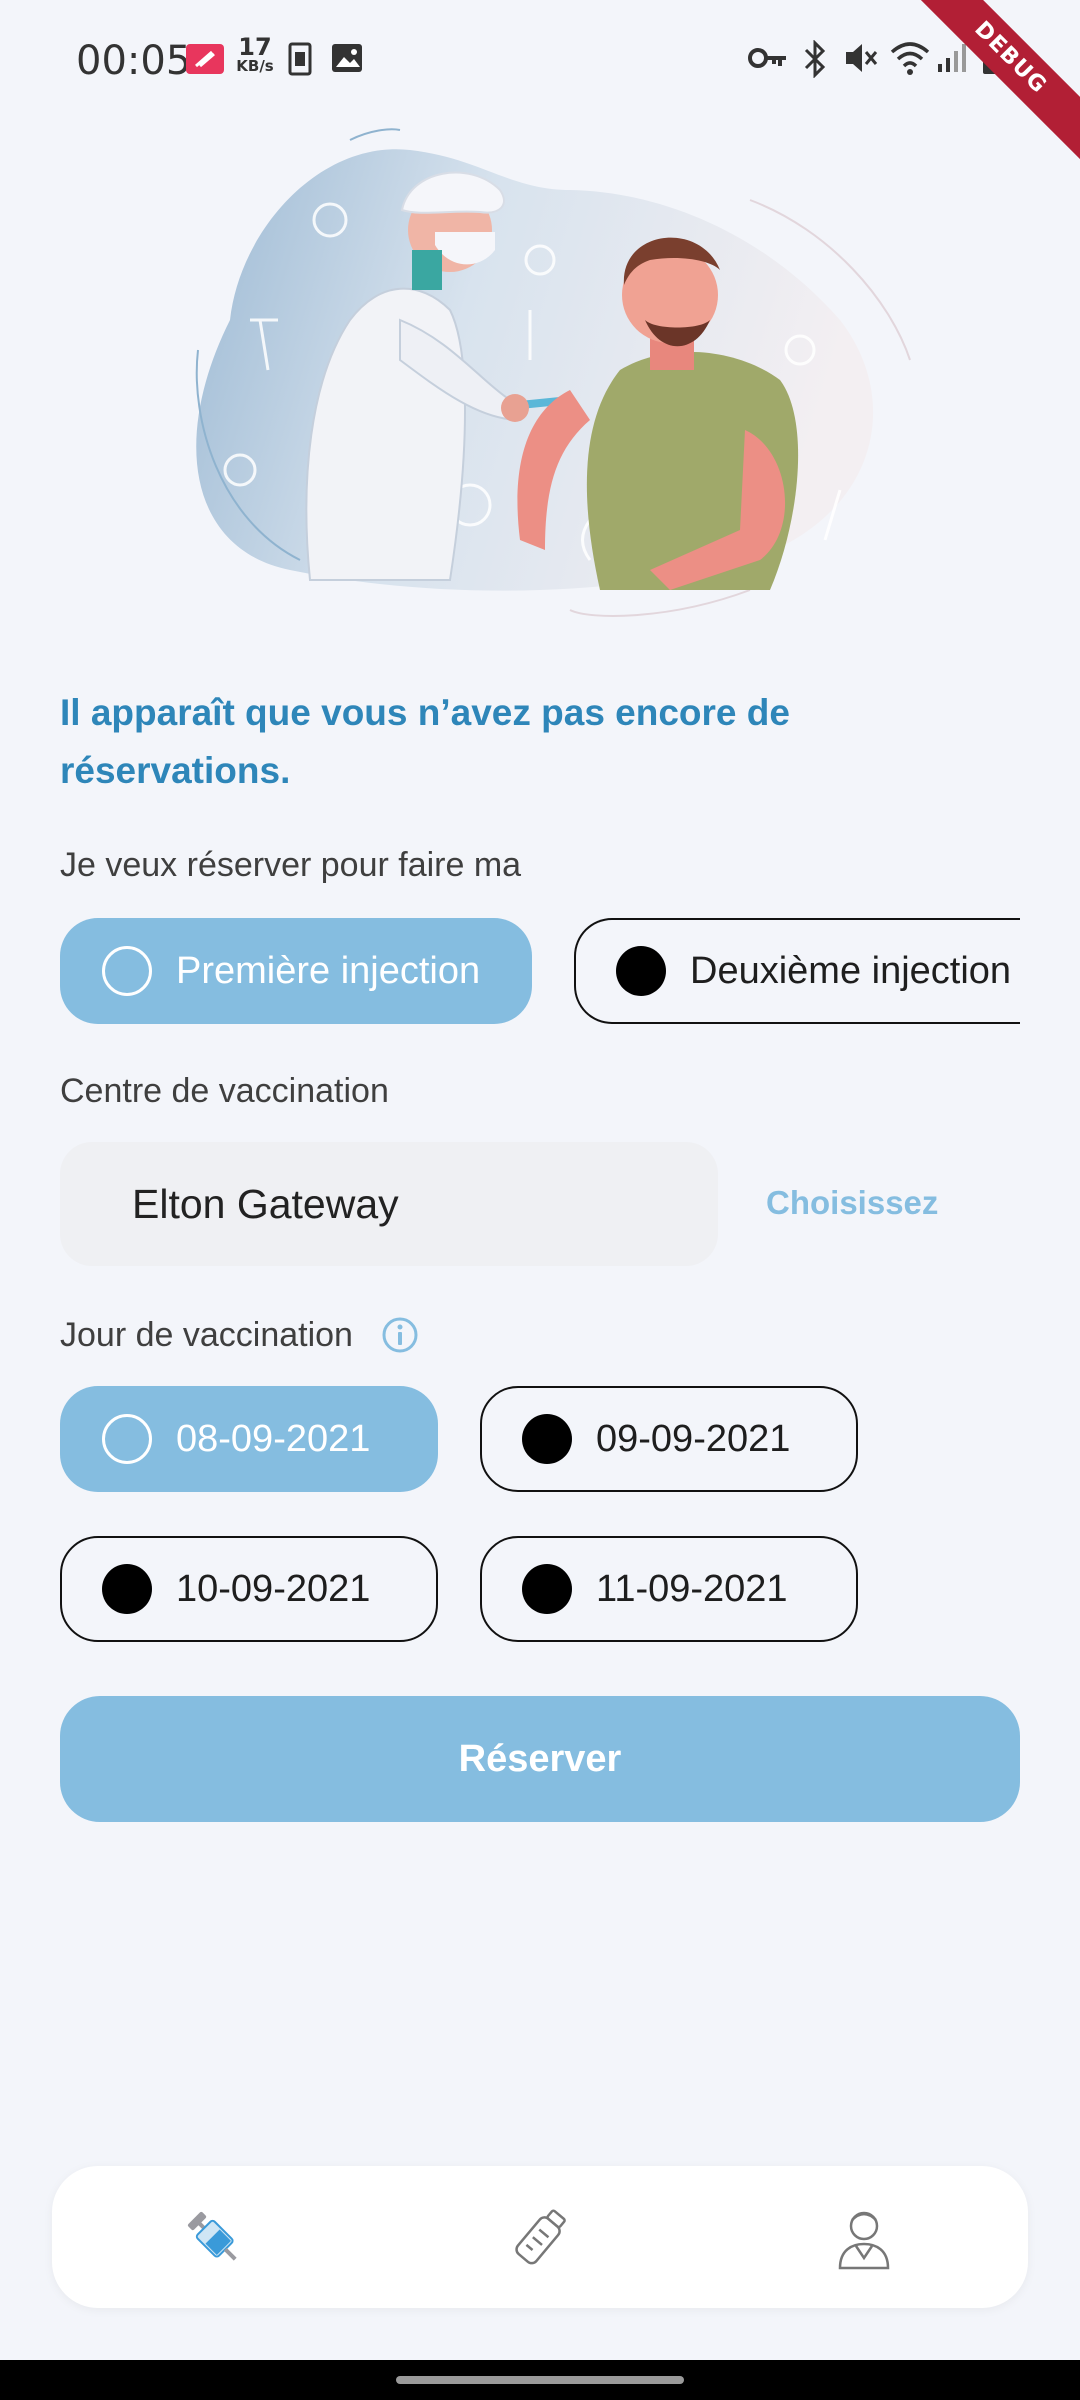 This screenshot has width=1080, height=2400. I want to click on day-option-1: 08-09-2021, so click(249, 1439).